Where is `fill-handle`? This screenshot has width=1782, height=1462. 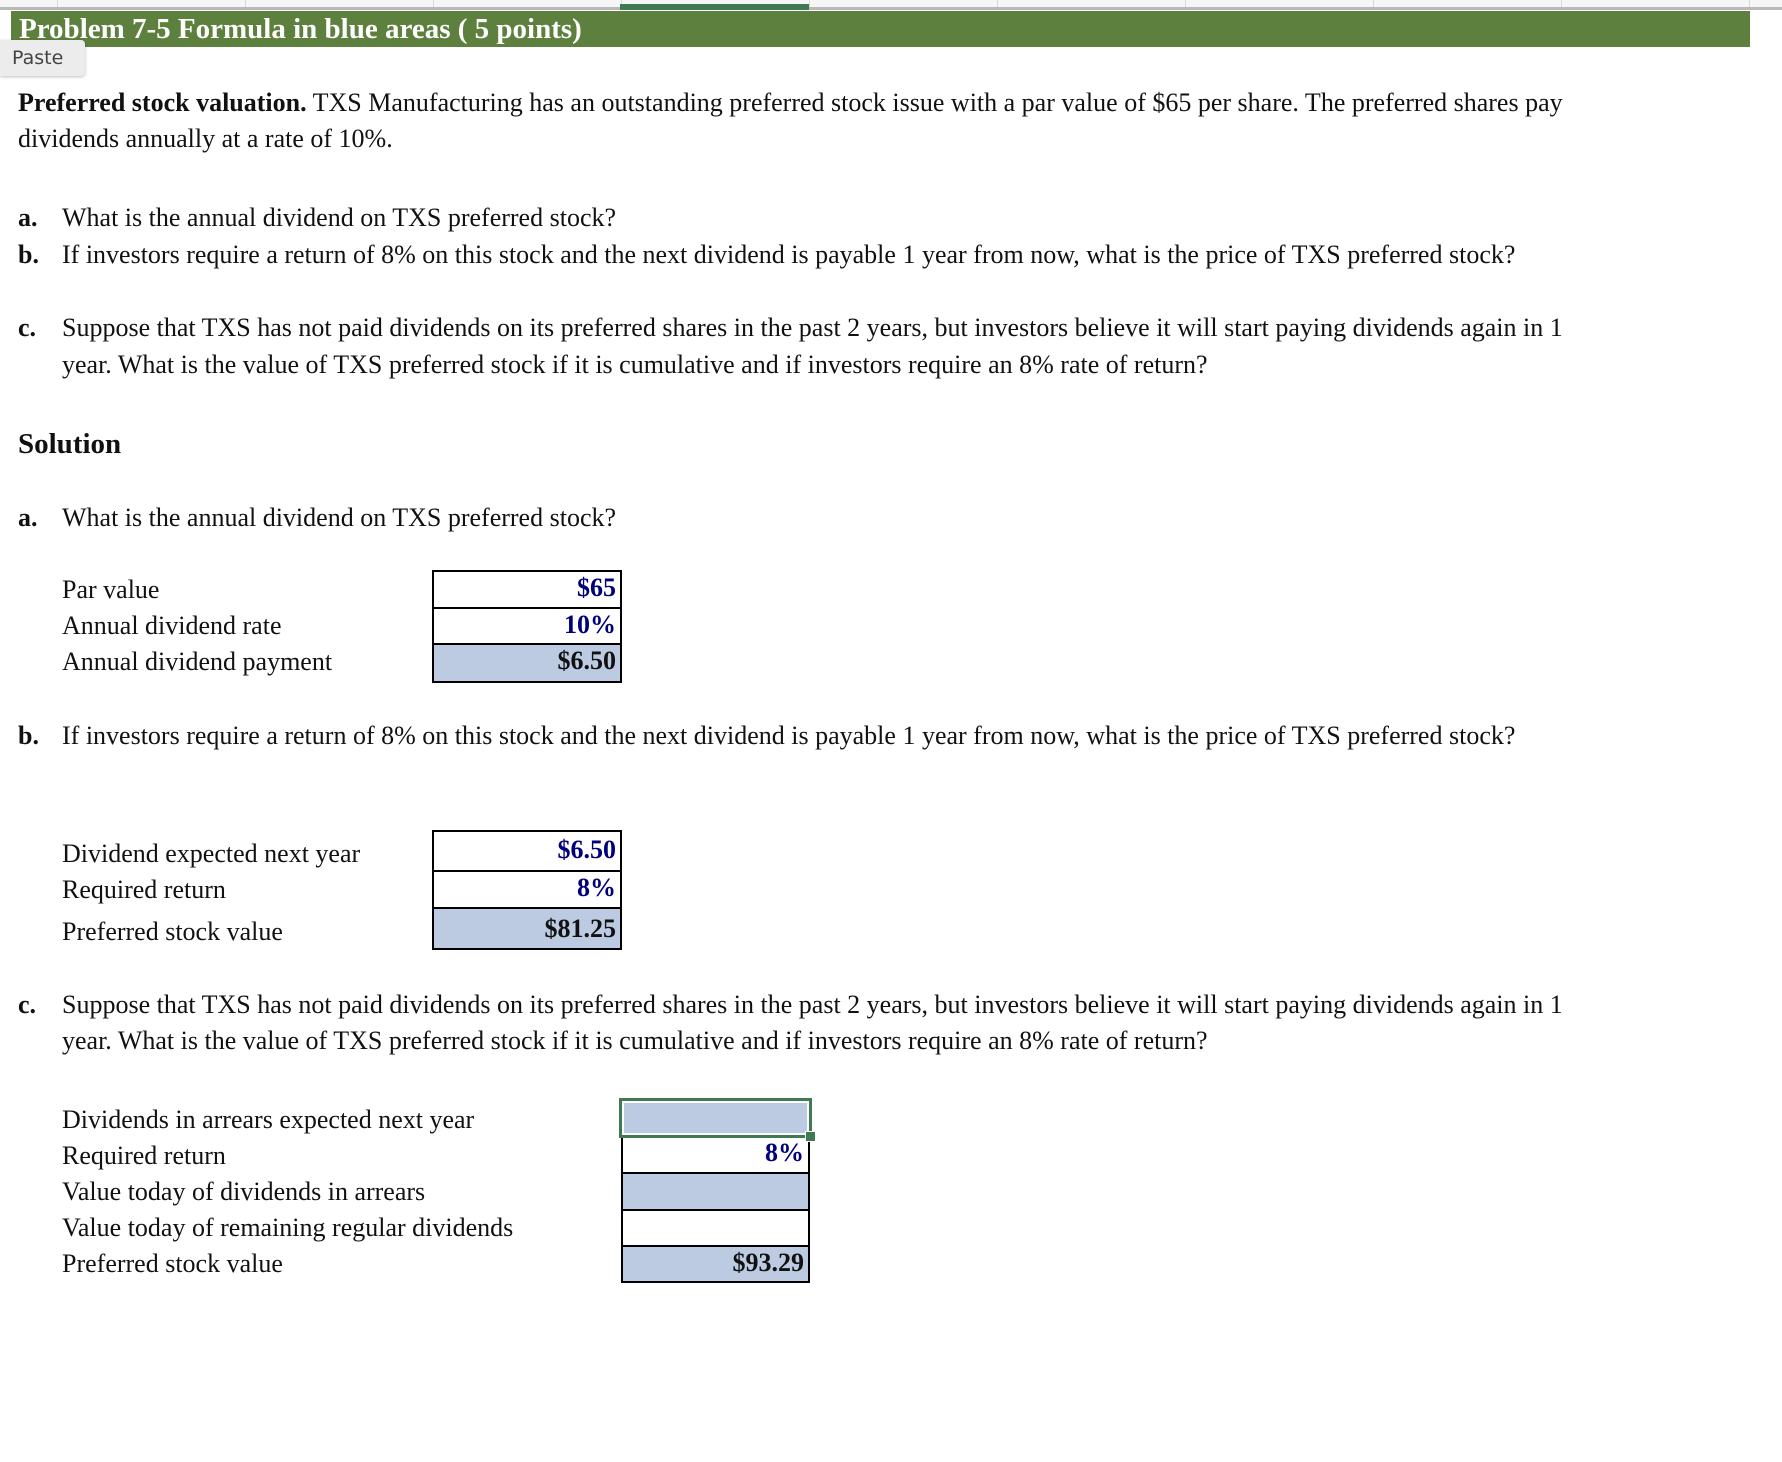
fill-handle is located at coordinates (810, 1136).